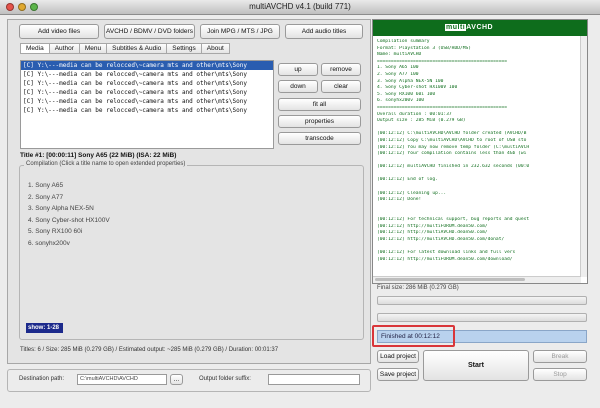 The height and width of the screenshot is (408, 600). What do you see at coordinates (69, 221) in the screenshot?
I see `compilation-title-item: 4. Sony Cyber-shot HX100V` at bounding box center [69, 221].